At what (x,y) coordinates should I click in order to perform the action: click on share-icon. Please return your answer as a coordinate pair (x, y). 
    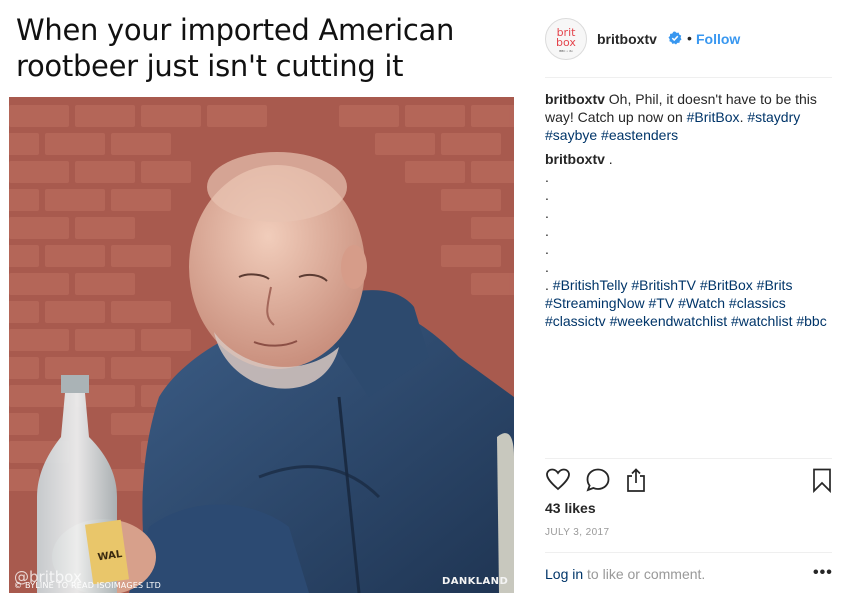
    Looking at the image, I should click on (636, 480).